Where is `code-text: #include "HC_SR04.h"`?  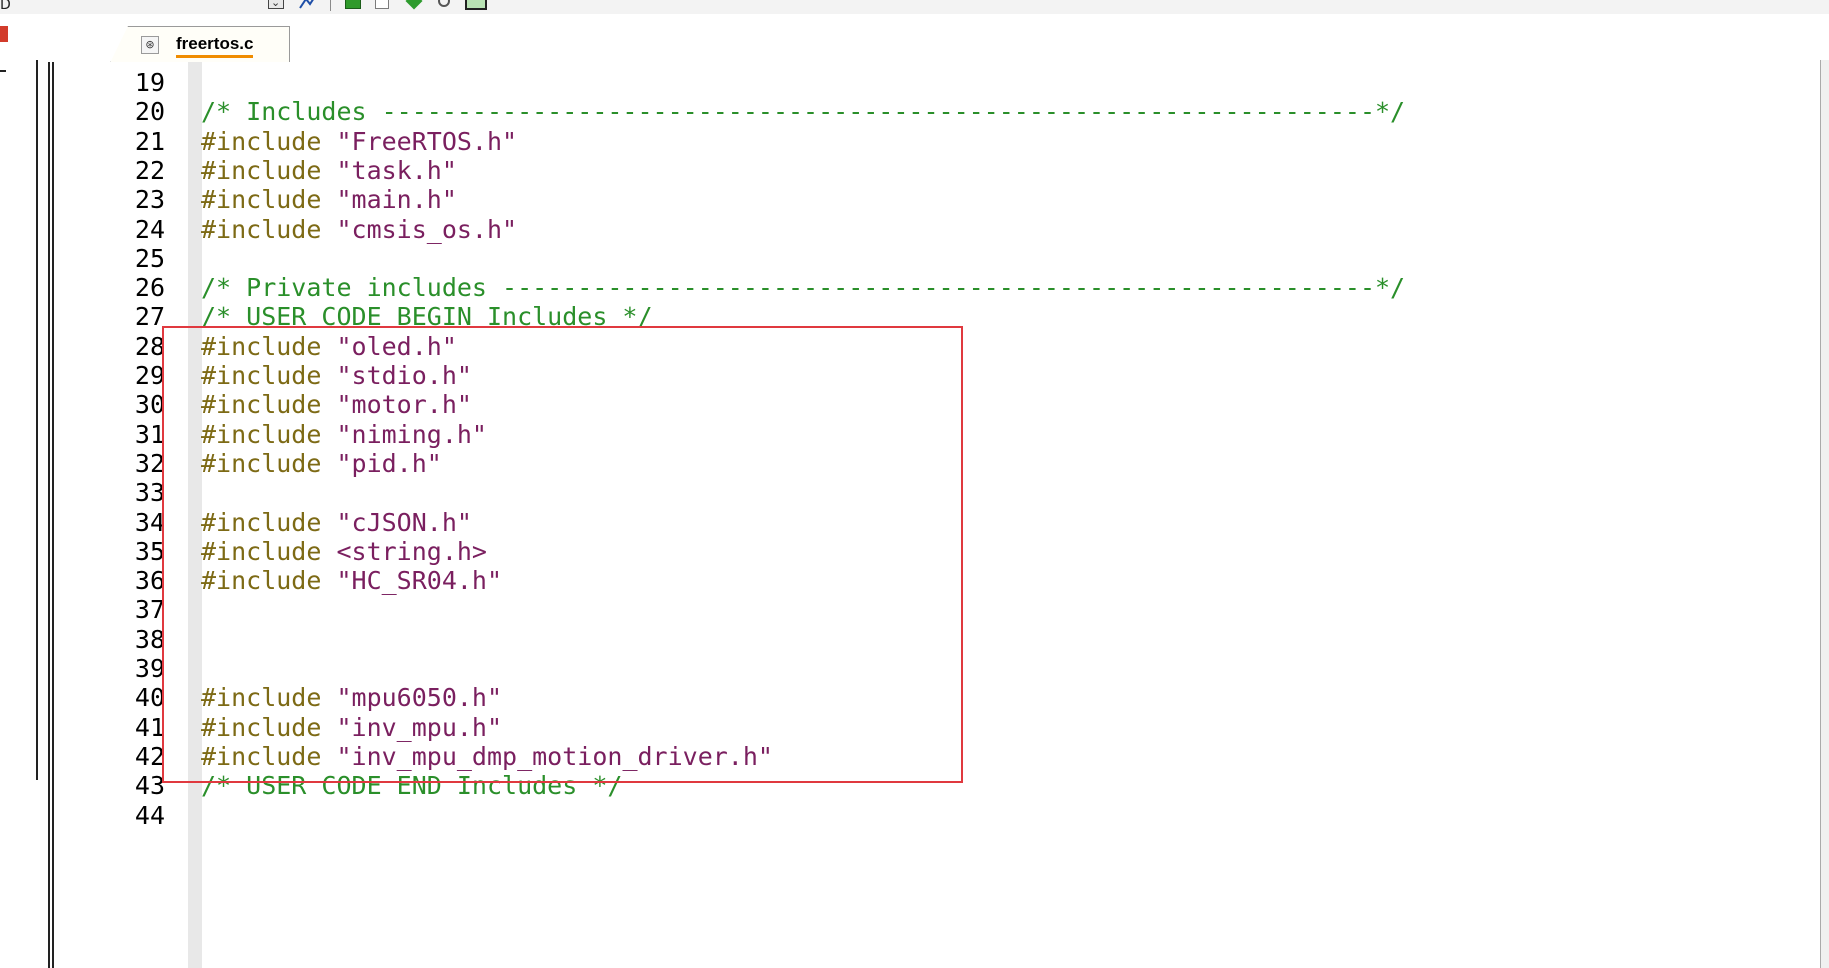
code-text: #include "HC_SR04.h" is located at coordinates (351, 581).